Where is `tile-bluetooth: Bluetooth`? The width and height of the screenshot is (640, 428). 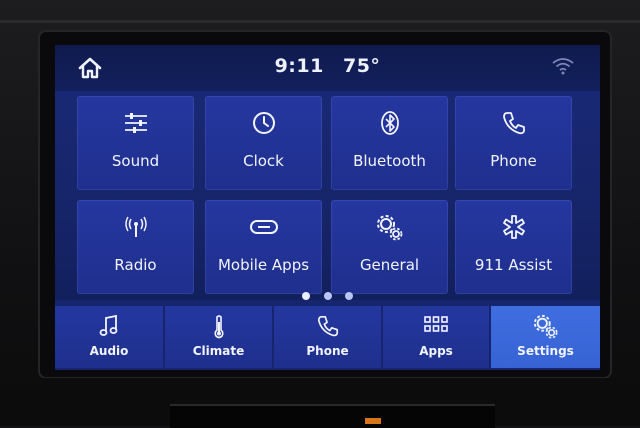 tile-bluetooth: Bluetooth is located at coordinates (389, 143).